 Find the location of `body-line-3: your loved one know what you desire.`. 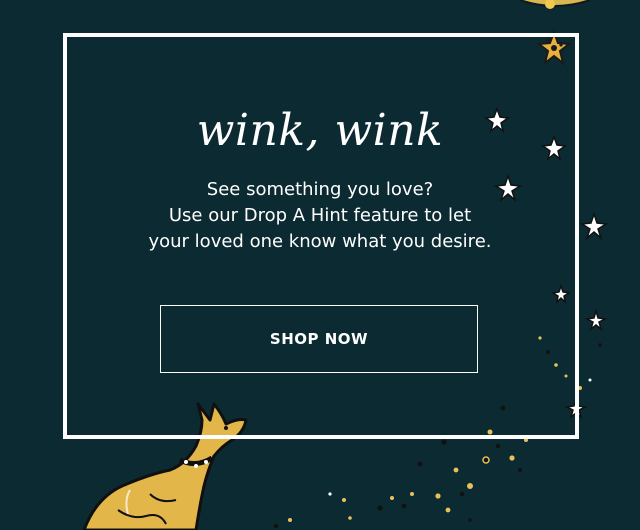

body-line-3: your loved one know what you desire. is located at coordinates (320, 241).